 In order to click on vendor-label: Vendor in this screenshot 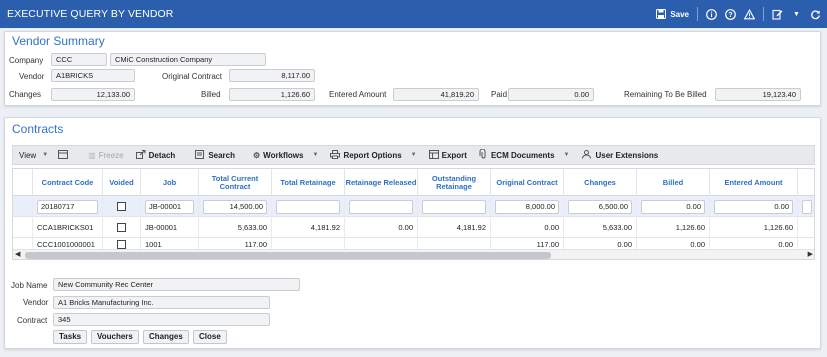, I will do `click(32, 76)`.